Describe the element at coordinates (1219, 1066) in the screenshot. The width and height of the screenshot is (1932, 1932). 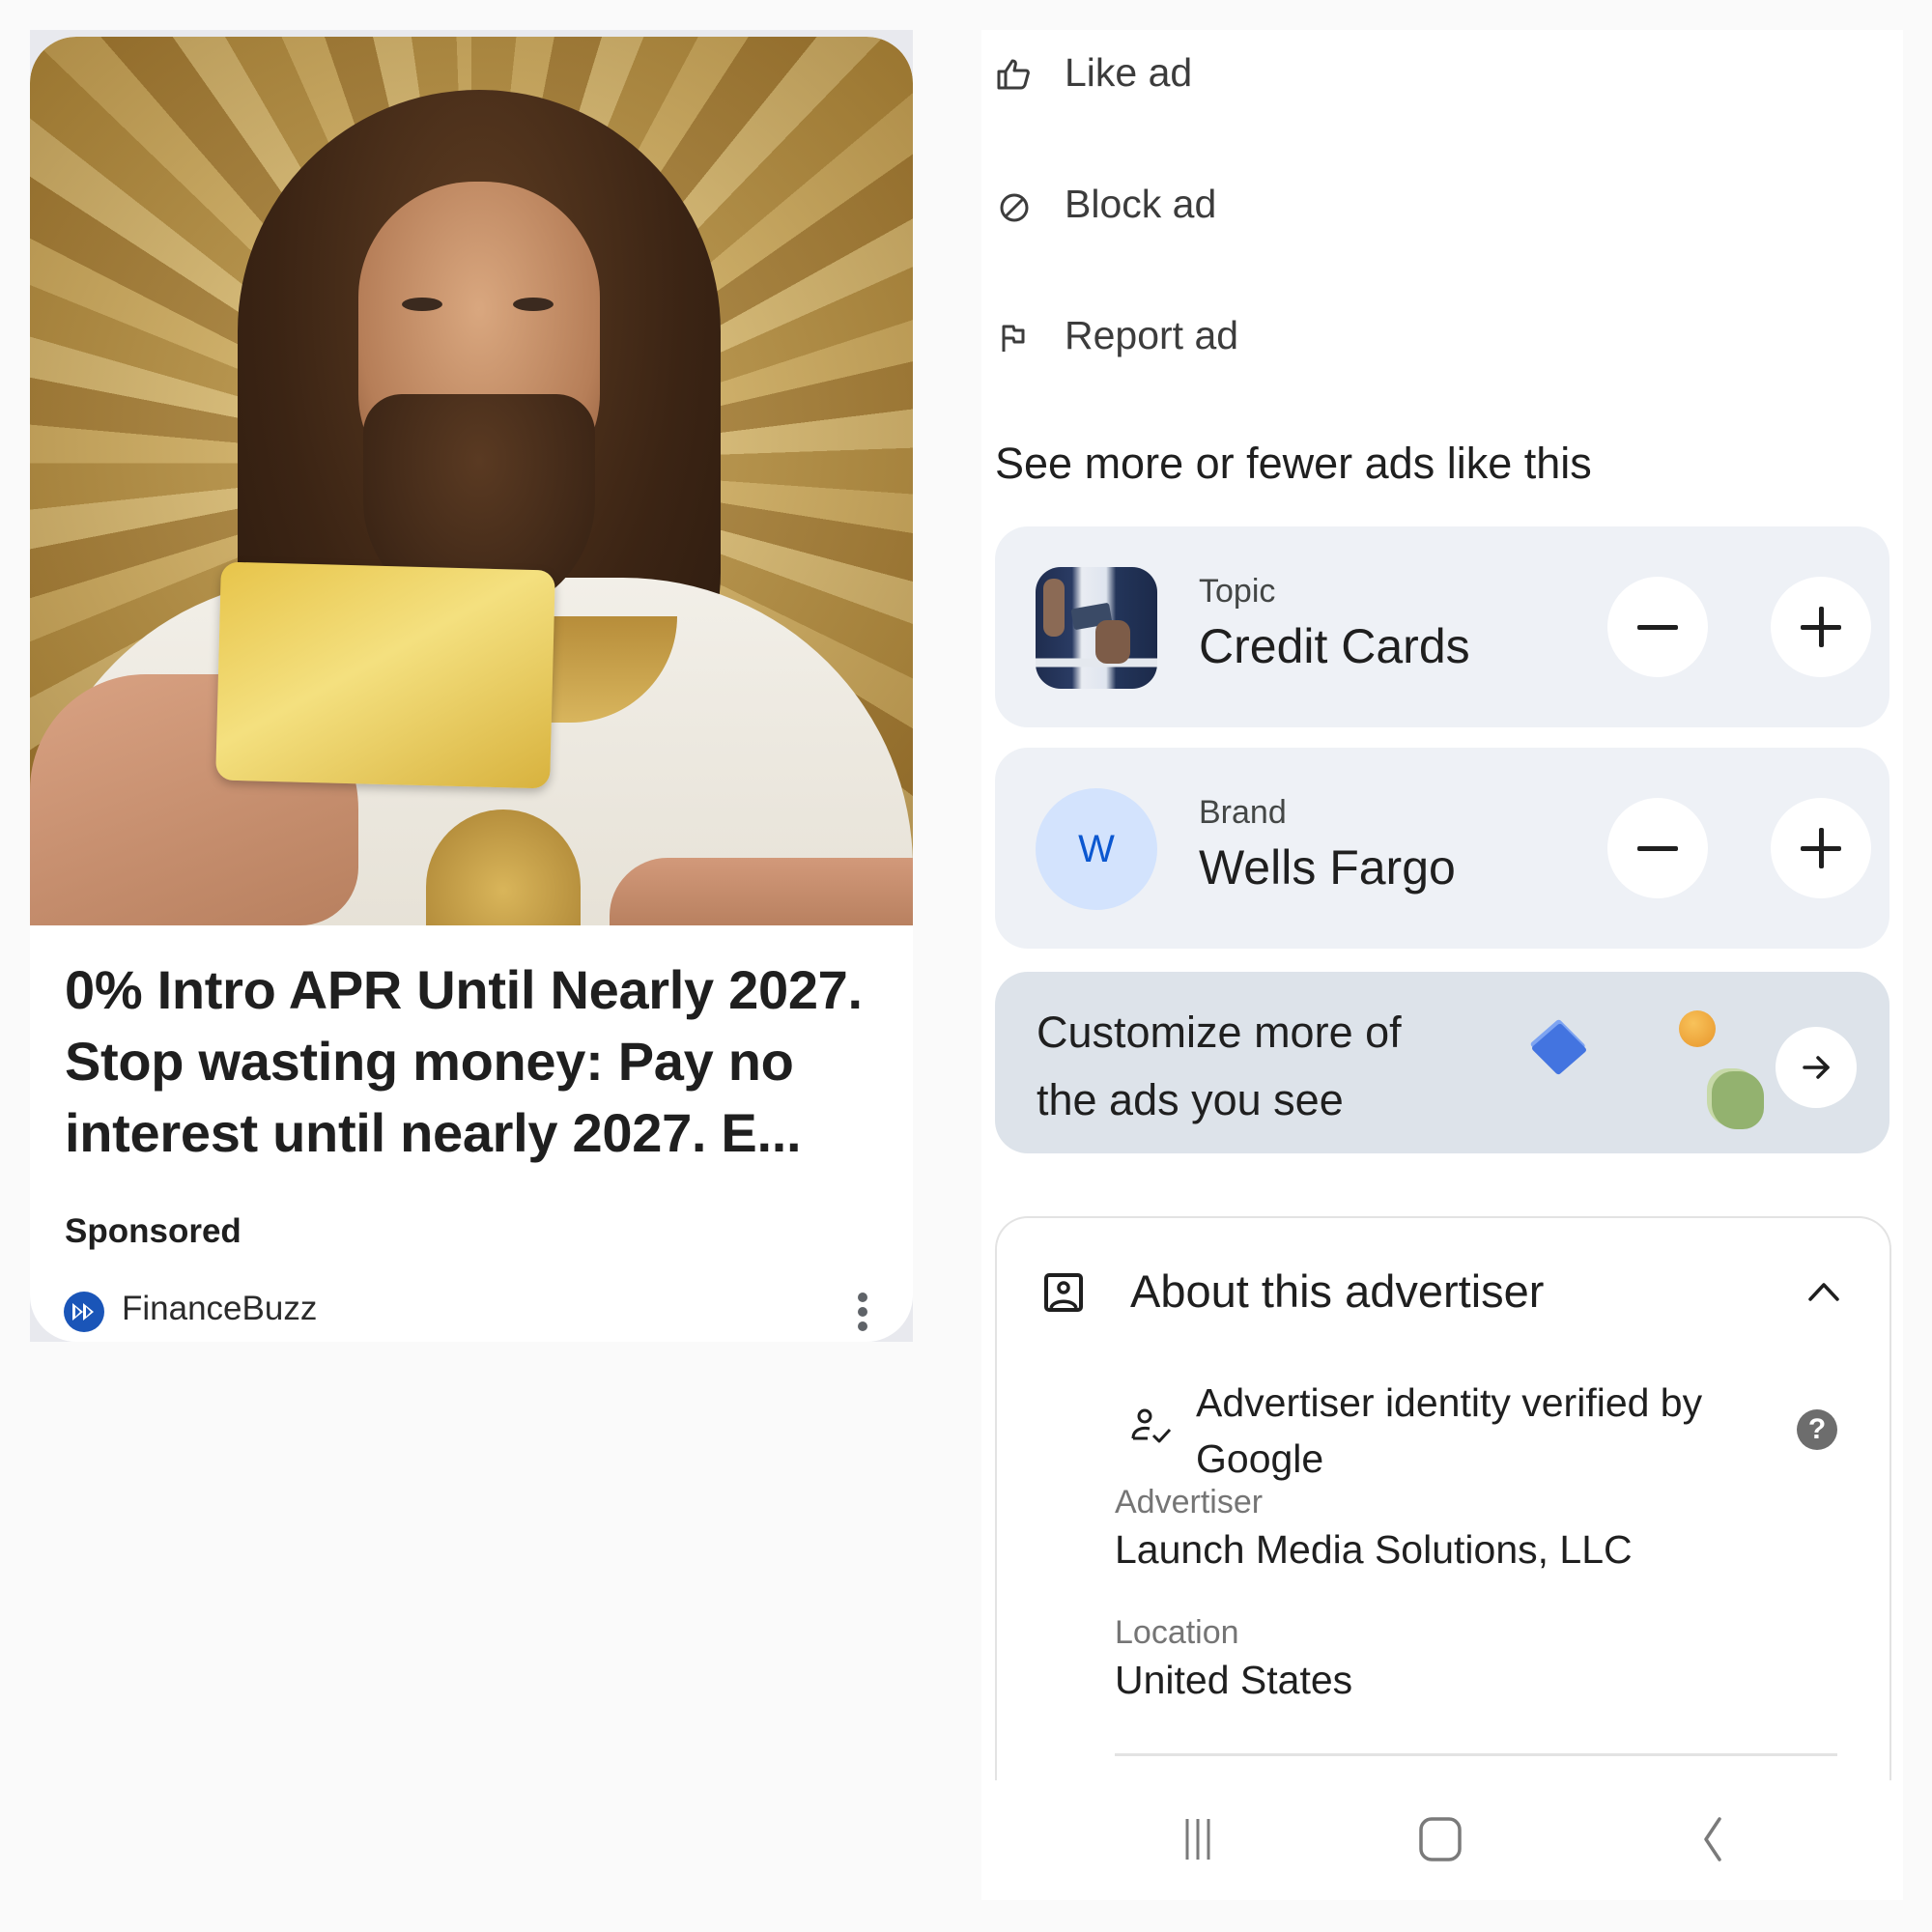
I see `customize-ads-text: Customize more of the ads you see` at that location.